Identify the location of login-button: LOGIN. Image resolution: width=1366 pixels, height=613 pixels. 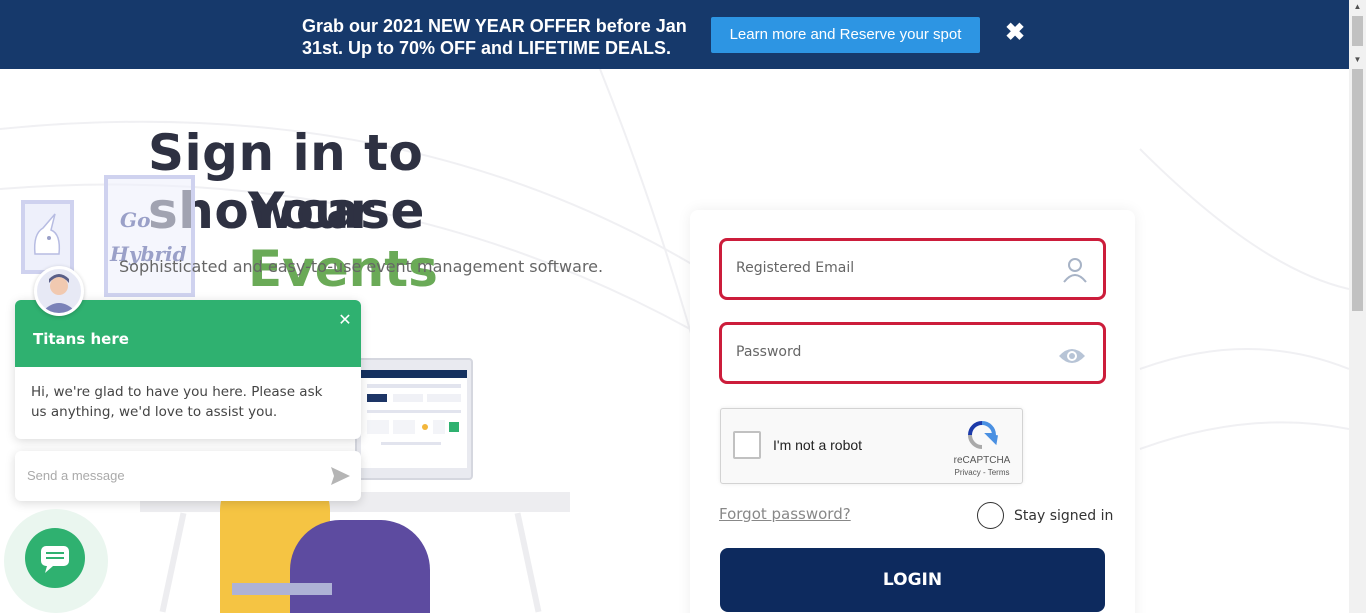
(912, 580).